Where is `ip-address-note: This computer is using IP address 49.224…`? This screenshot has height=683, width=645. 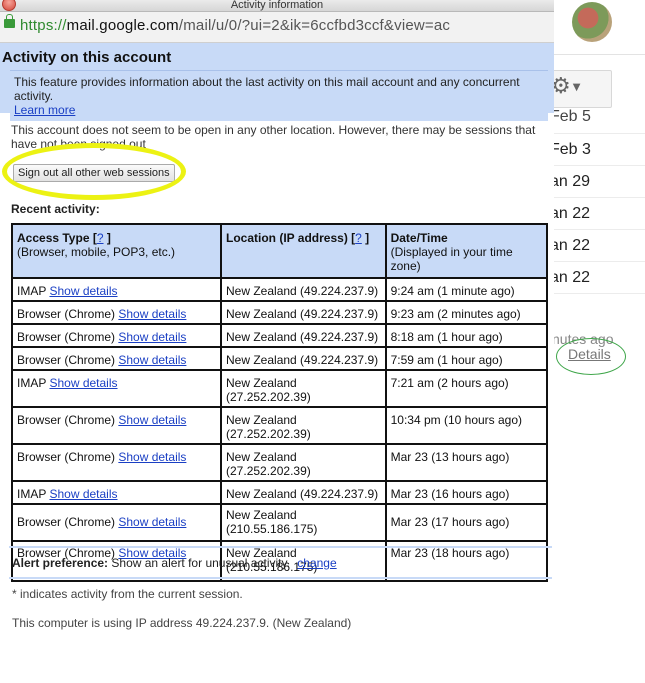 ip-address-note: This computer is using IP address 49.224… is located at coordinates (182, 623).